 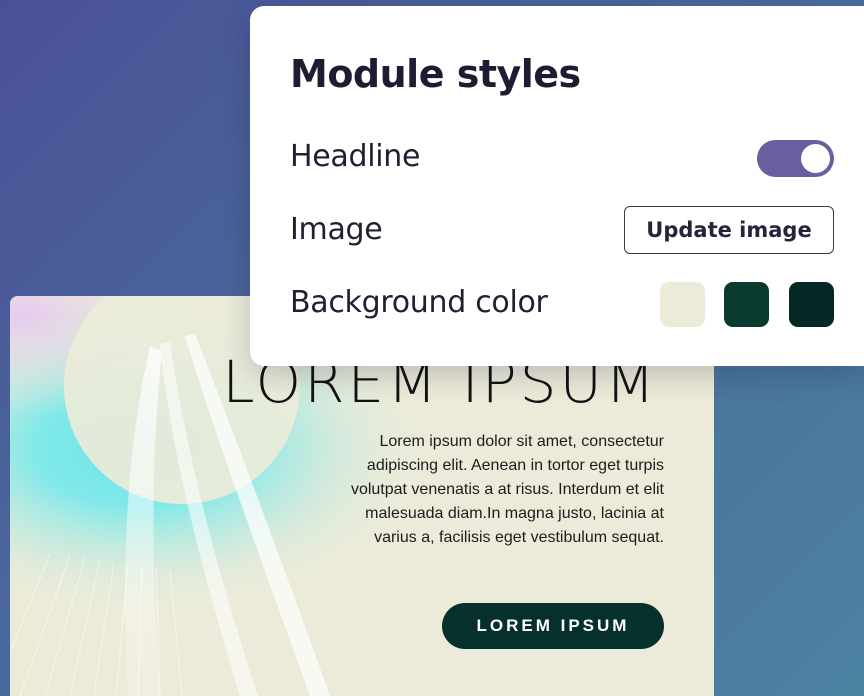 What do you see at coordinates (815, 158) in the screenshot?
I see `toggle-knob` at bounding box center [815, 158].